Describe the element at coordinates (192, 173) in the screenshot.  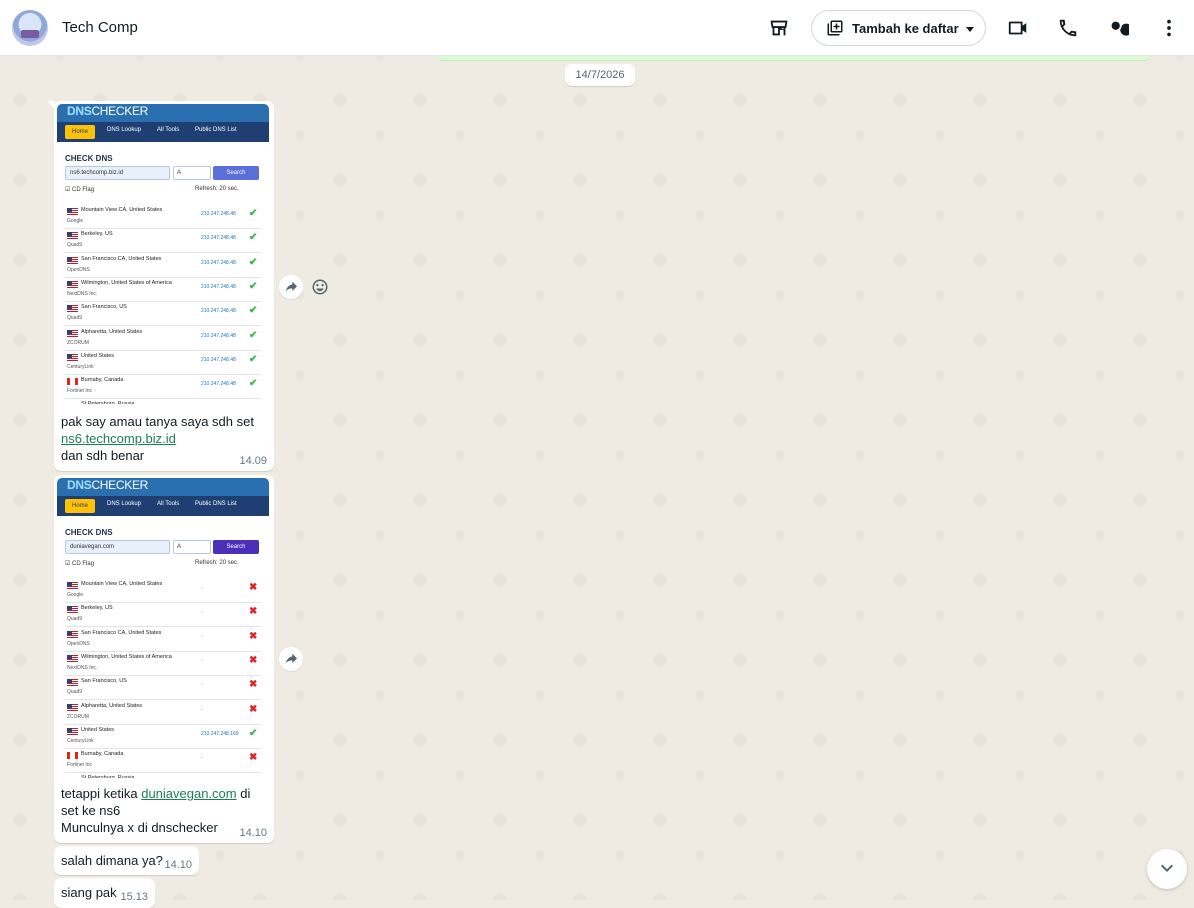
I see `dns-record-type: A` at that location.